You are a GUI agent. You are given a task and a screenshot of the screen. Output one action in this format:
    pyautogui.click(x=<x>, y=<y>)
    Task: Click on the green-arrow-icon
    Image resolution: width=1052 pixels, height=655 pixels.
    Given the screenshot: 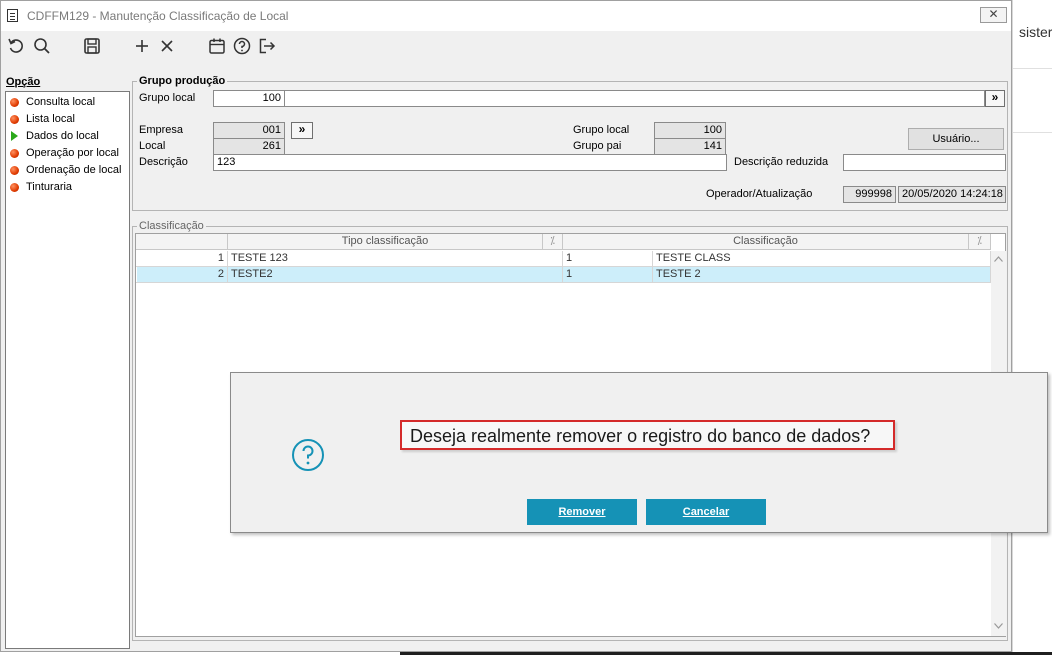 What is the action you would take?
    pyautogui.click(x=14, y=136)
    